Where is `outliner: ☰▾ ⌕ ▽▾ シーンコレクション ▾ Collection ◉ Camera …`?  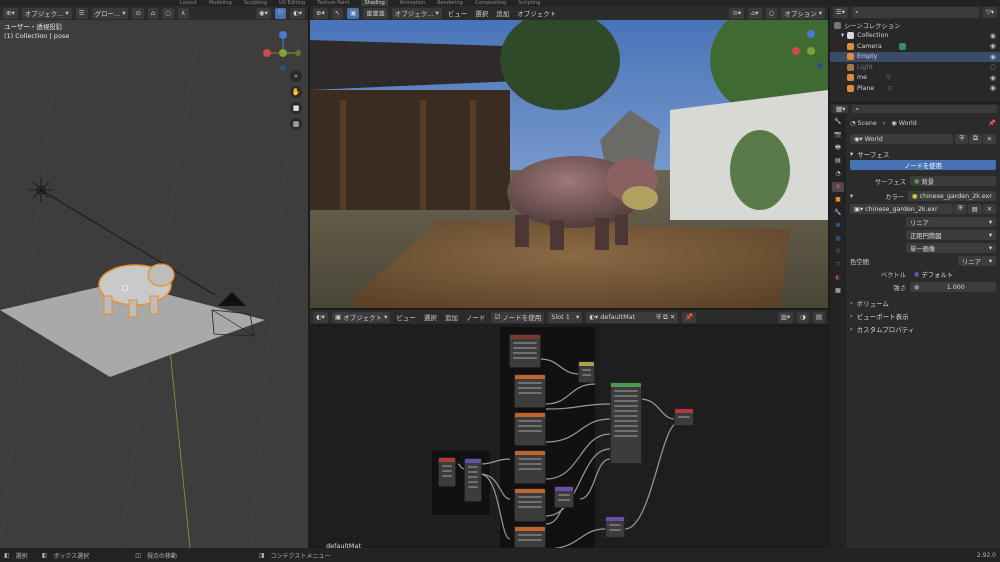
outliner: ☰▾ ⌕ ▽▾ シーンコレクション ▾ Collection ◉ Camera … is located at coordinates (915, 54).